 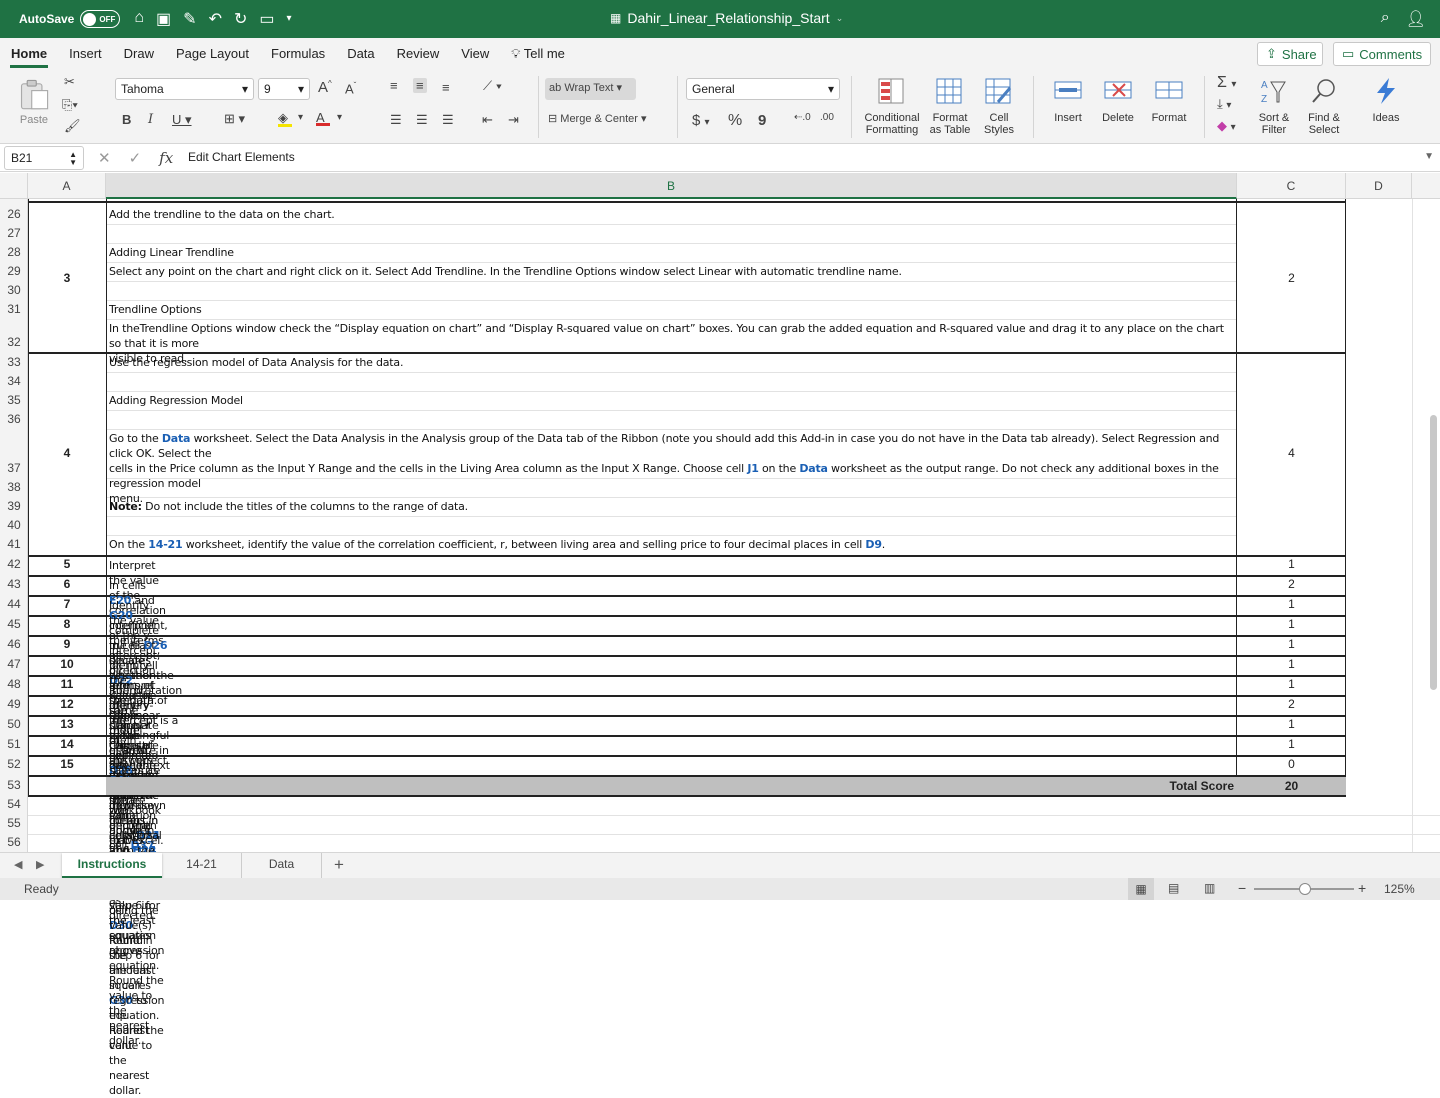 What do you see at coordinates (70, 19) in the screenshot?
I see `autosave: AutoSave OFF` at bounding box center [70, 19].